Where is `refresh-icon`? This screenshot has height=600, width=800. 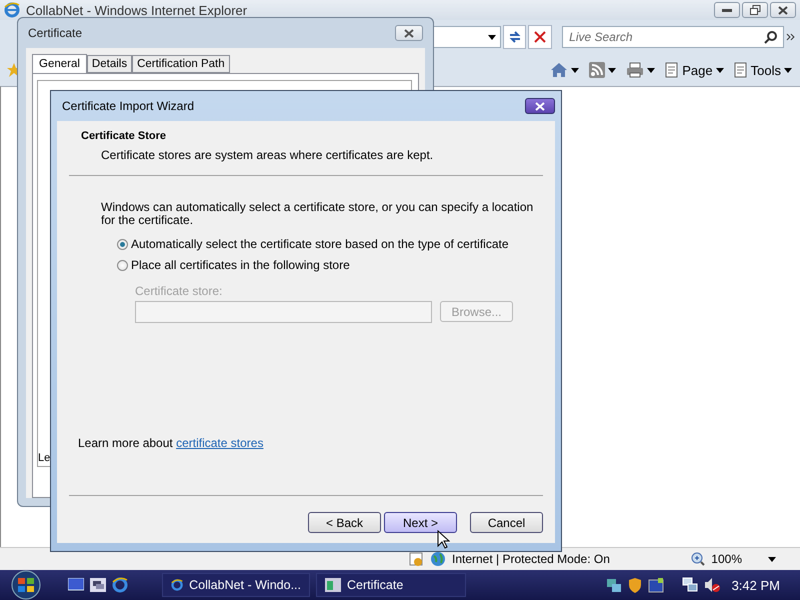
refresh-icon is located at coordinates (515, 37).